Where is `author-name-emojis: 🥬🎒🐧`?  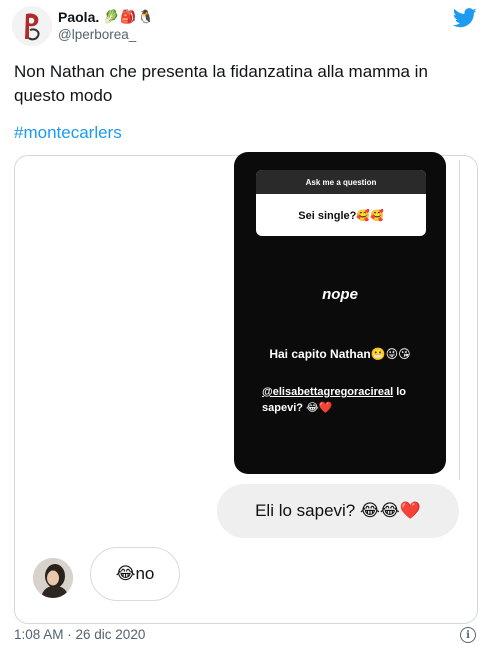
author-name-emojis: 🥬🎒🐧 is located at coordinates (129, 16).